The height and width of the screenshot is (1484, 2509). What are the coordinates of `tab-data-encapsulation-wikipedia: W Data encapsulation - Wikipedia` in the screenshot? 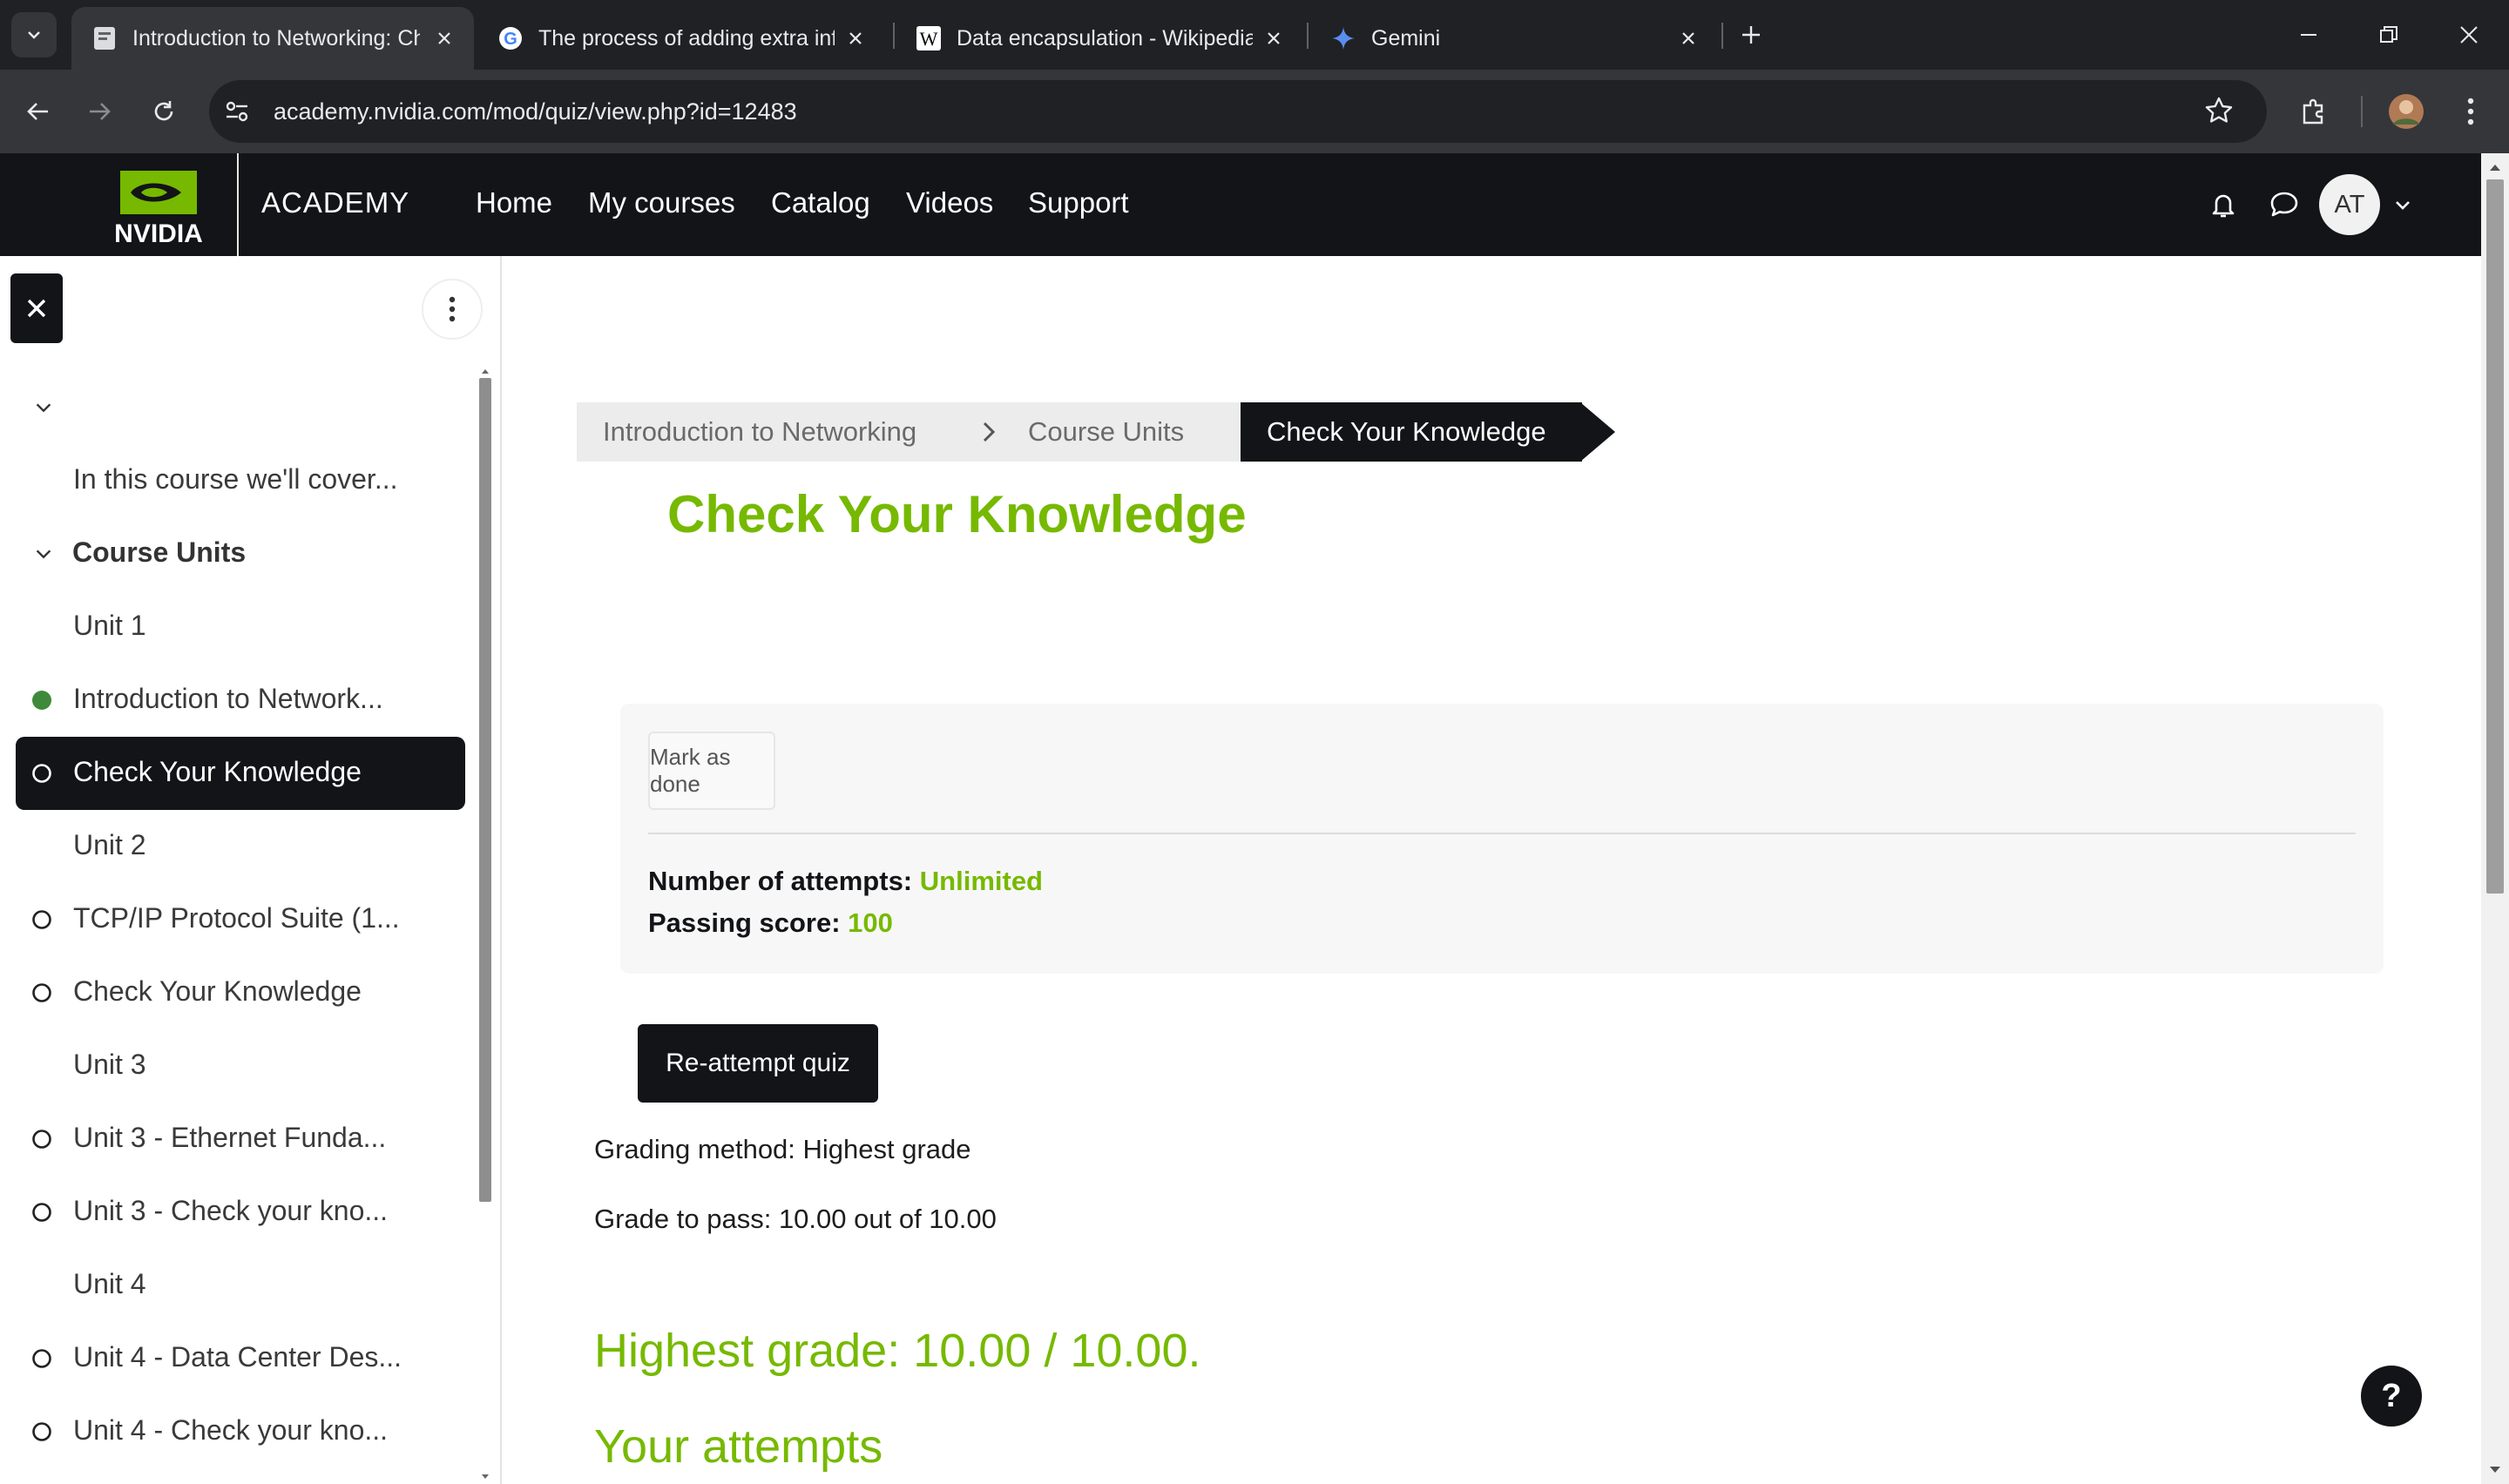 It's located at (1100, 38).